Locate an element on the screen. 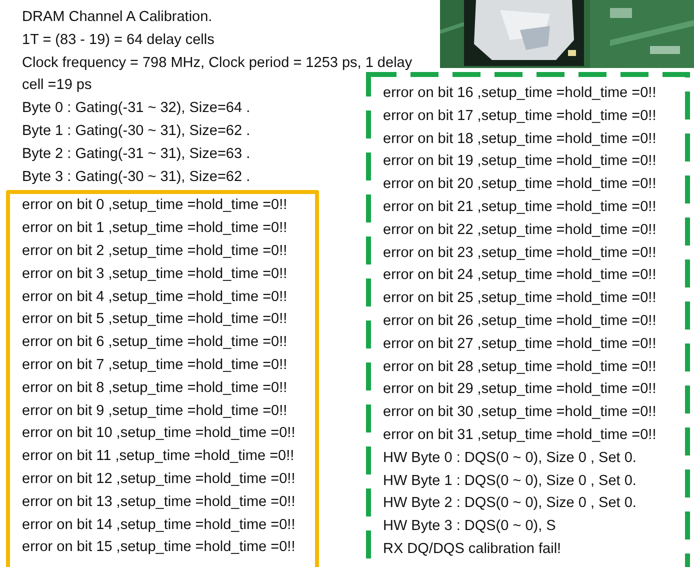 The width and height of the screenshot is (694, 567). log-line: error on bit 6 ,setup_time =hold_time =0!! is located at coordinates (155, 342).